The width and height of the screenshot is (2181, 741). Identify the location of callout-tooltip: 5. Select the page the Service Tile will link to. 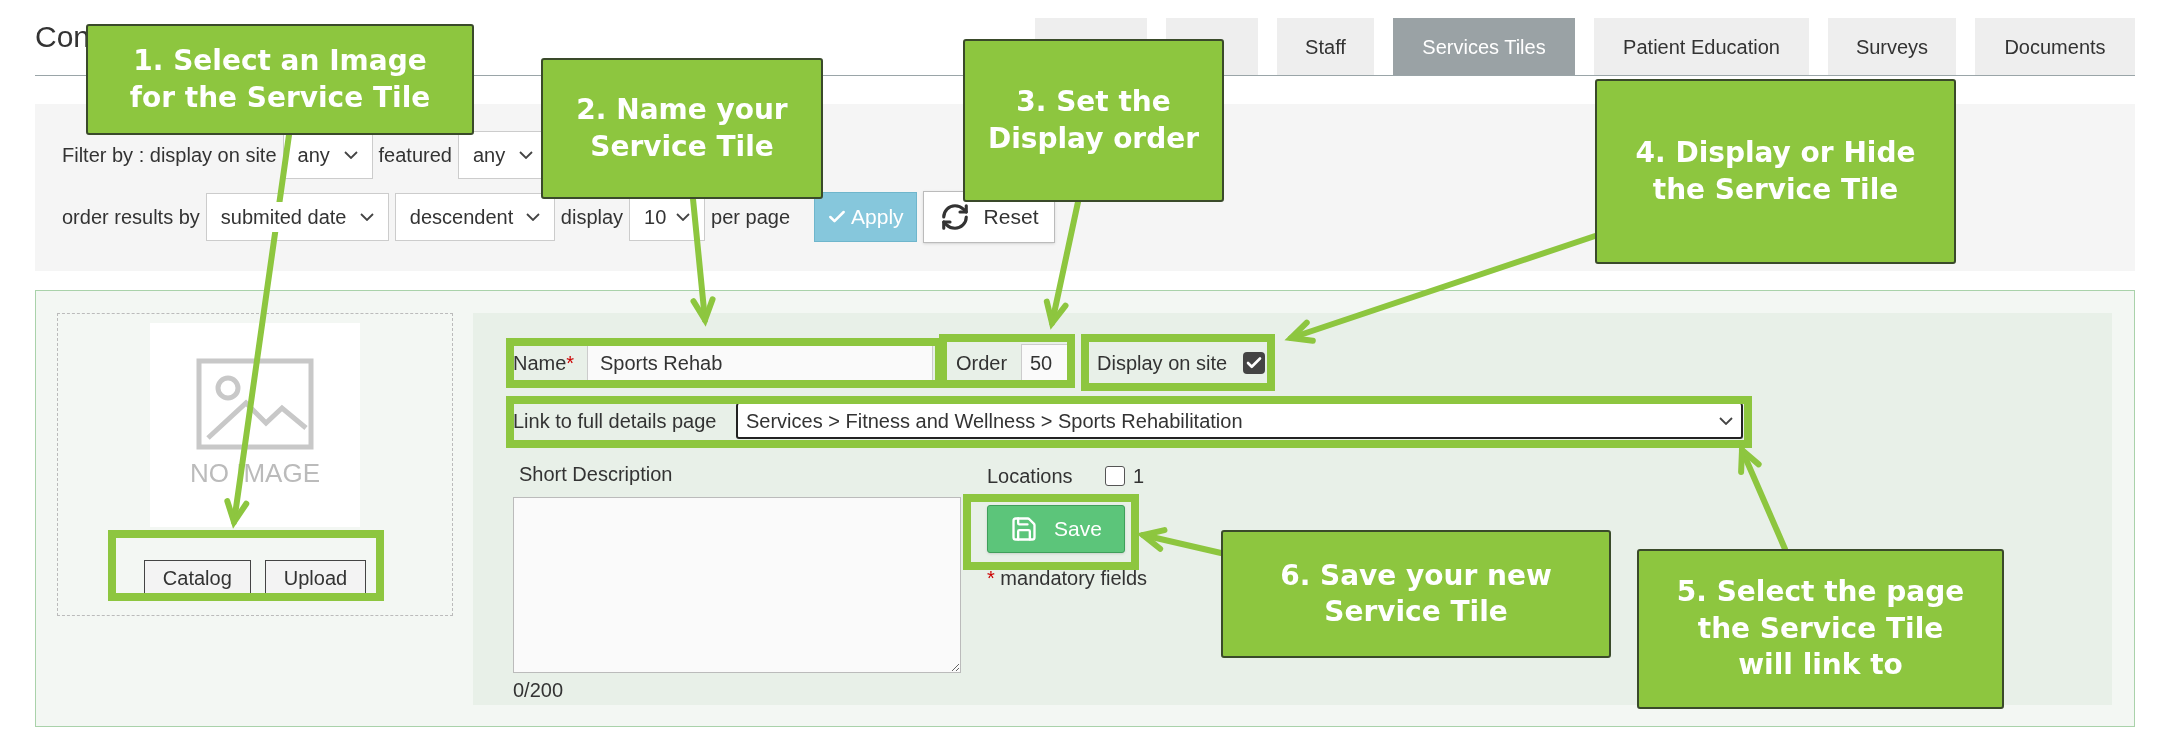
(1820, 629).